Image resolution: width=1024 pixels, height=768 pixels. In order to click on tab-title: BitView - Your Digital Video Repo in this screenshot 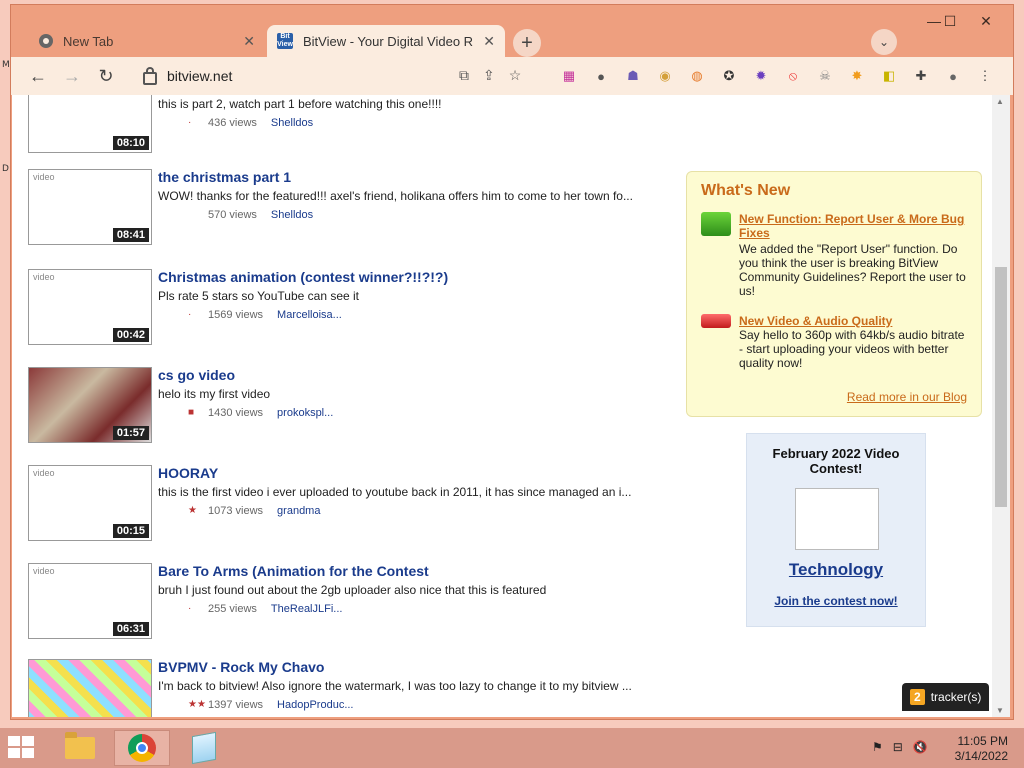, I will do `click(388, 41)`.